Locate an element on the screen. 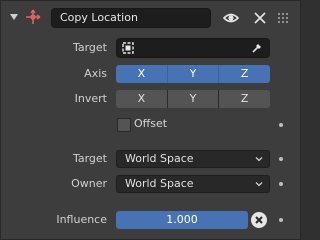 The height and width of the screenshot is (240, 320). invert-toggle-group: X Y Z is located at coordinates (193, 99).